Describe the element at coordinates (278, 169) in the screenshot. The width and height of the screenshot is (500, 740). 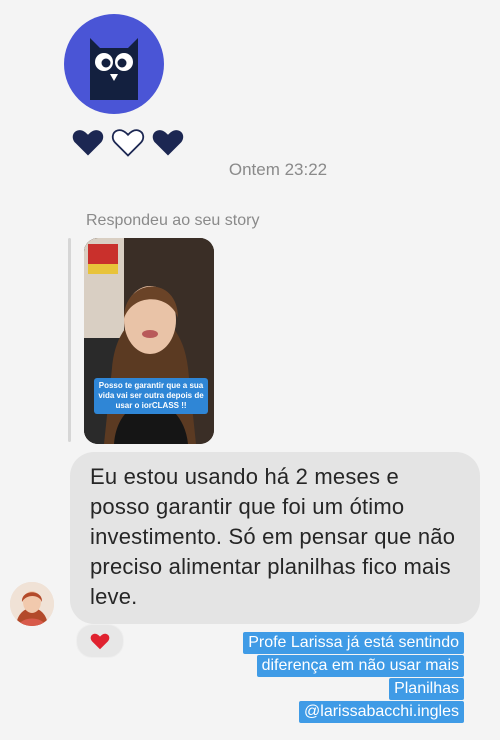
I see `message-timestamp: Ontem 23:22` at that location.